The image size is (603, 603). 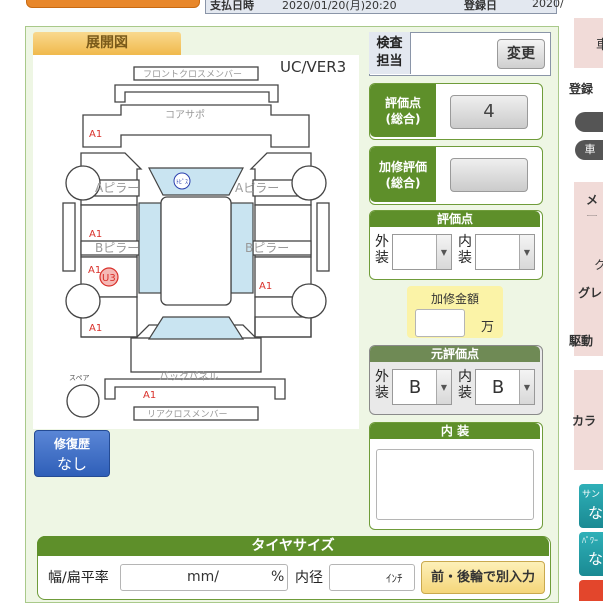 I want to click on b-pillar-left-label: Bピラー, so click(x=117, y=248).